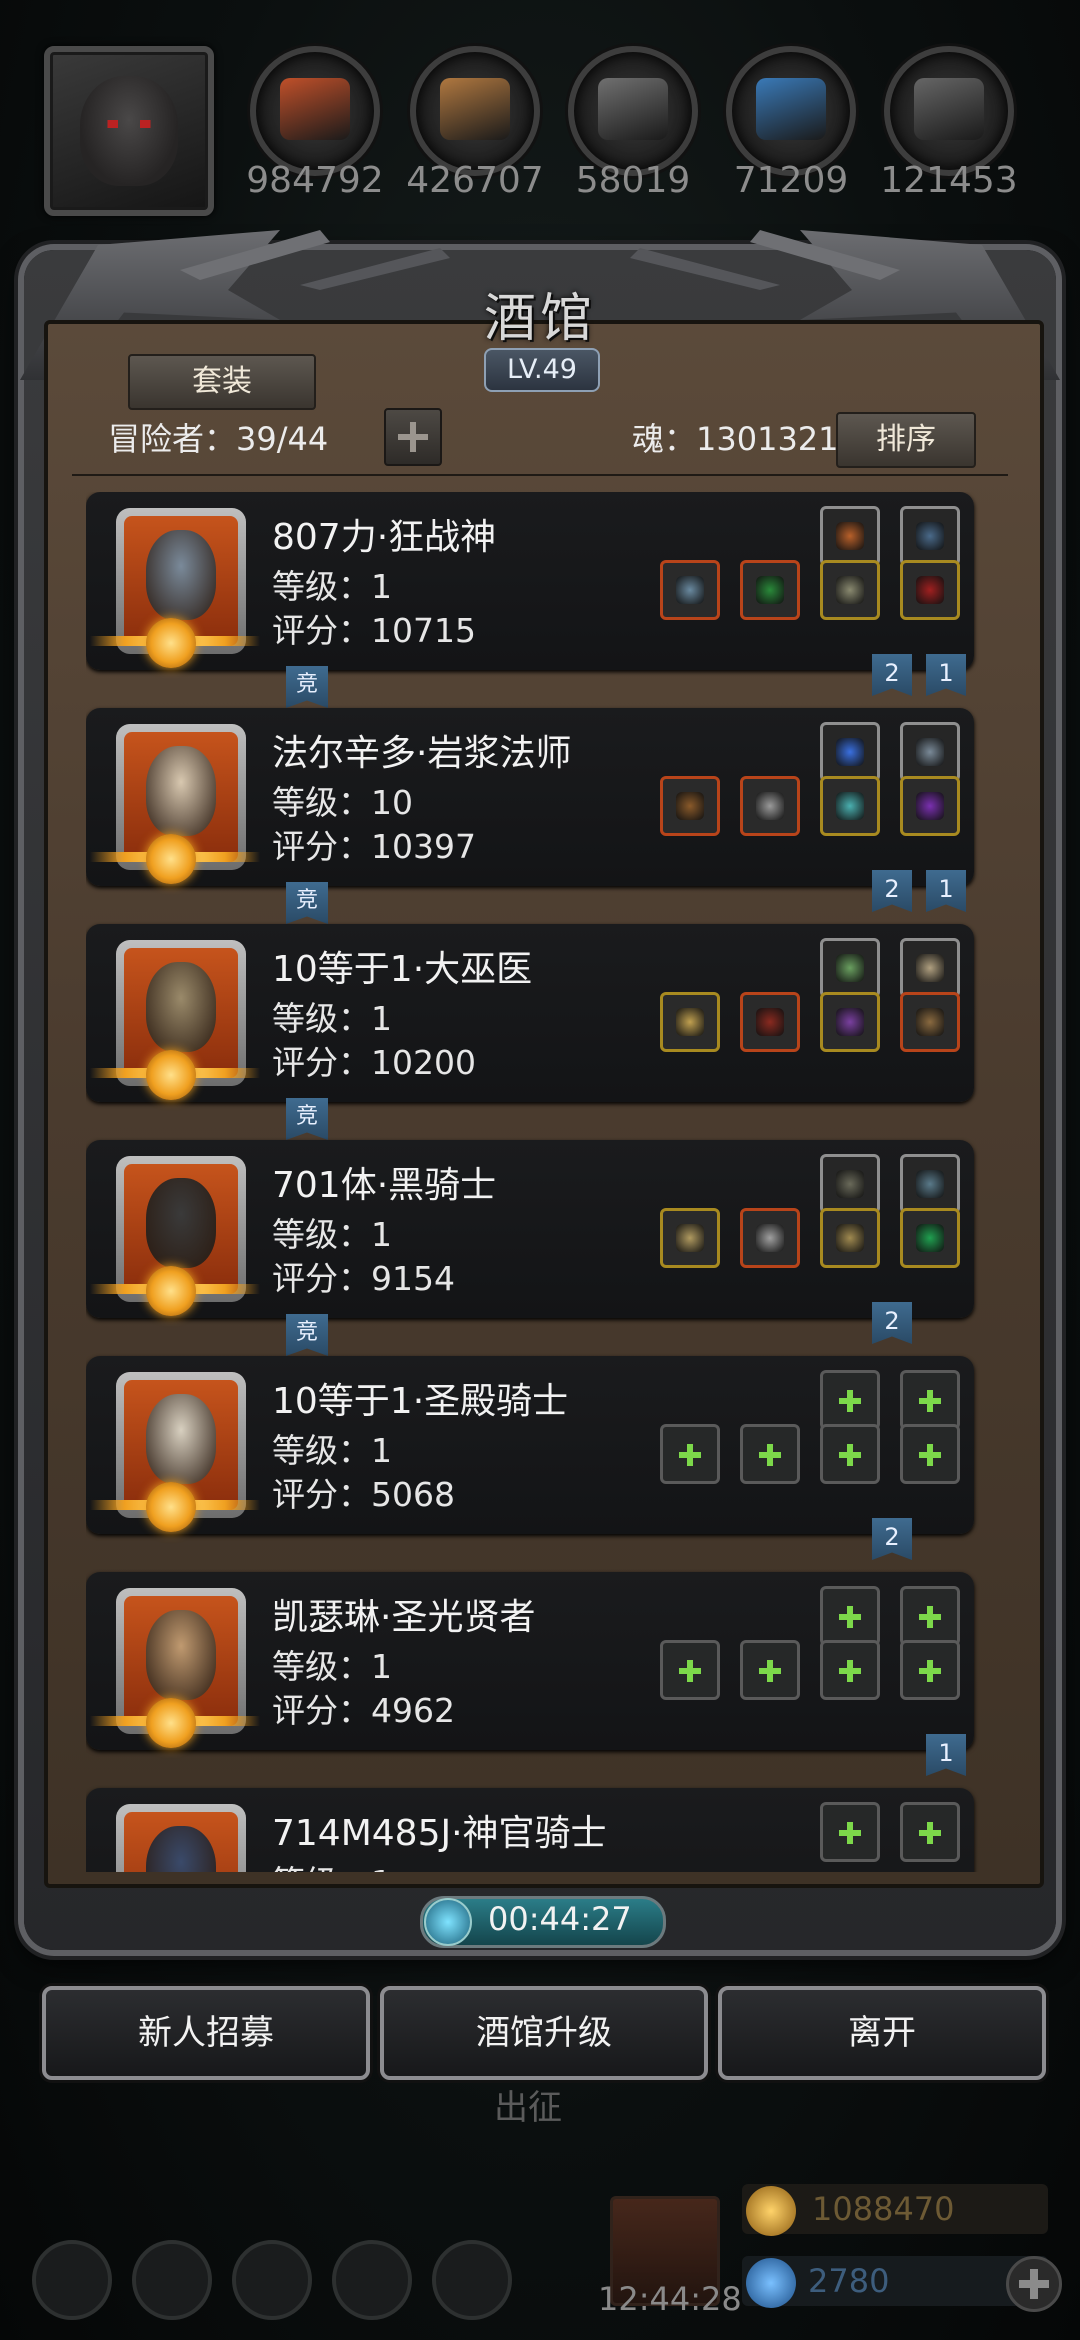 This screenshot has width=1080, height=2340. What do you see at coordinates (906, 440) in the screenshot?
I see `sort-button: 排序` at bounding box center [906, 440].